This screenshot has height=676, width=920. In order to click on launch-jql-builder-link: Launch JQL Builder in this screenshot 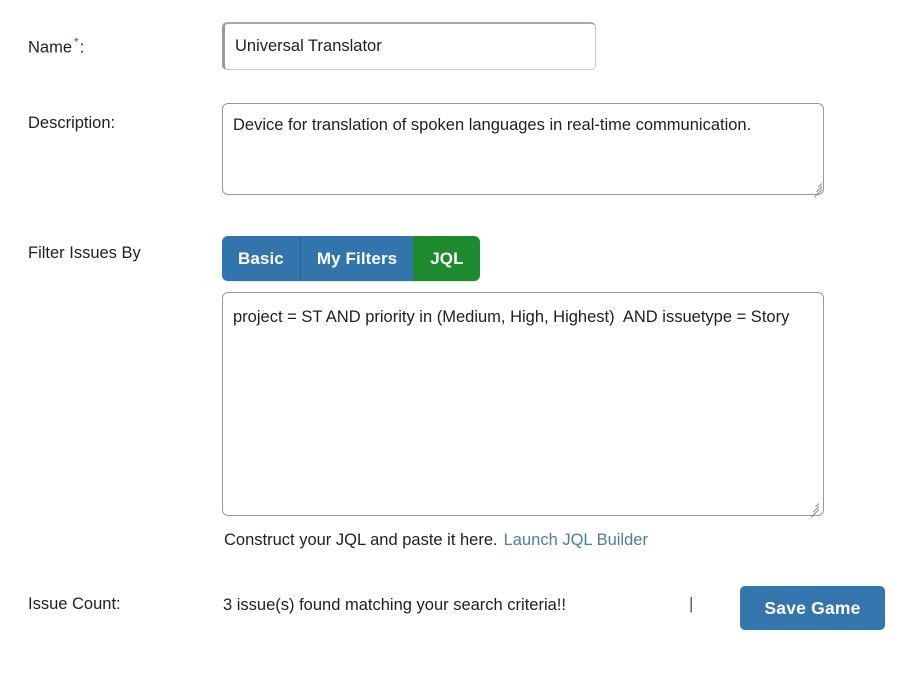, I will do `click(576, 540)`.